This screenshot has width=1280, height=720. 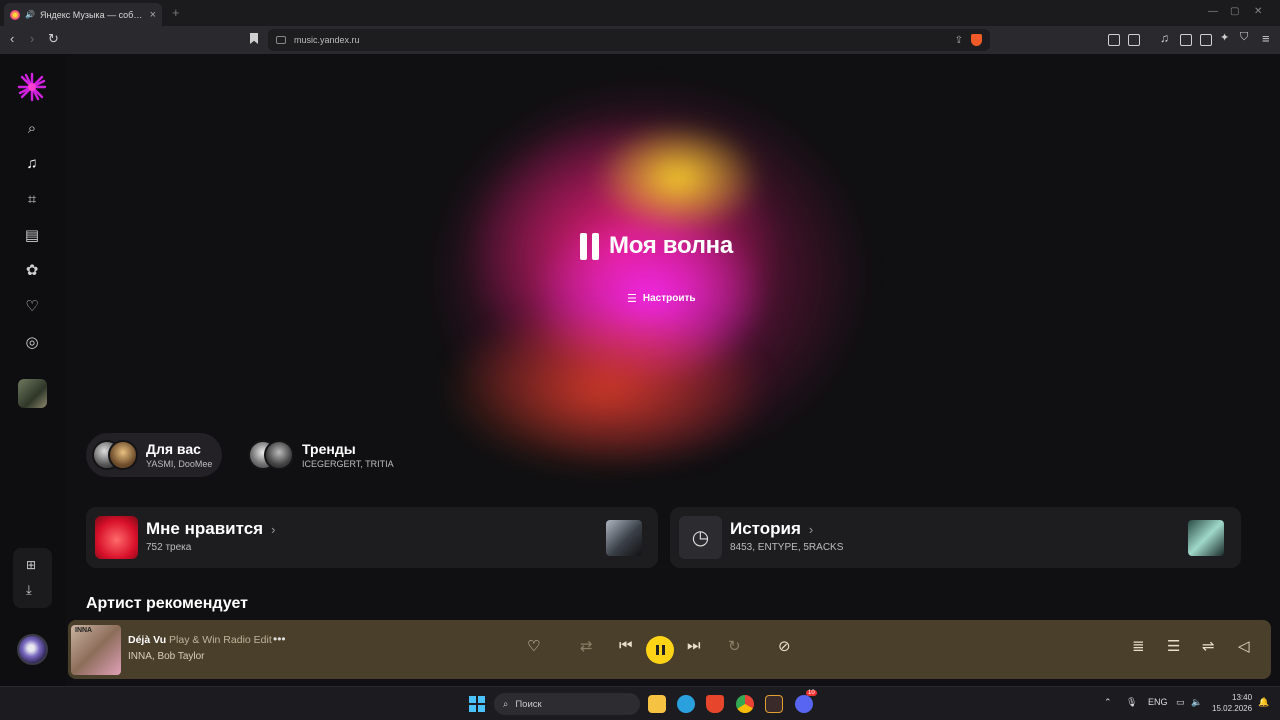 I want to click on card-subtitle: 752 трека, so click(x=169, y=547).